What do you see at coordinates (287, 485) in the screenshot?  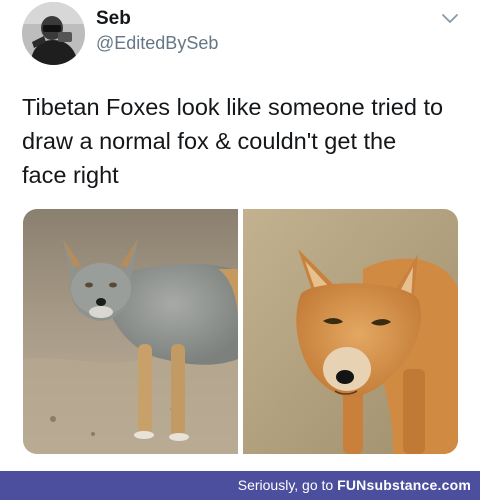 I see `watermark-prefix: Seriously, go to` at bounding box center [287, 485].